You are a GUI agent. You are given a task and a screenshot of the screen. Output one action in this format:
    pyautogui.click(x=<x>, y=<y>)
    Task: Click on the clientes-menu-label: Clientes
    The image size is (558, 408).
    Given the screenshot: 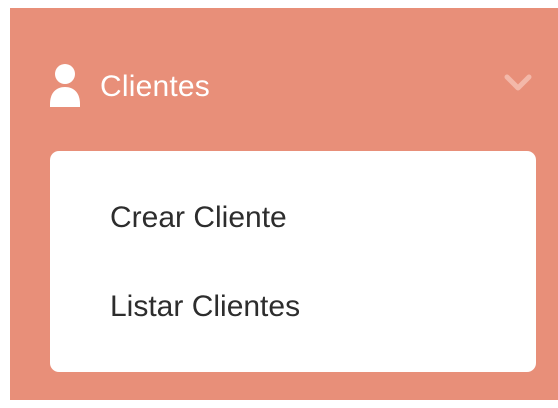 What is the action you would take?
    pyautogui.click(x=155, y=86)
    